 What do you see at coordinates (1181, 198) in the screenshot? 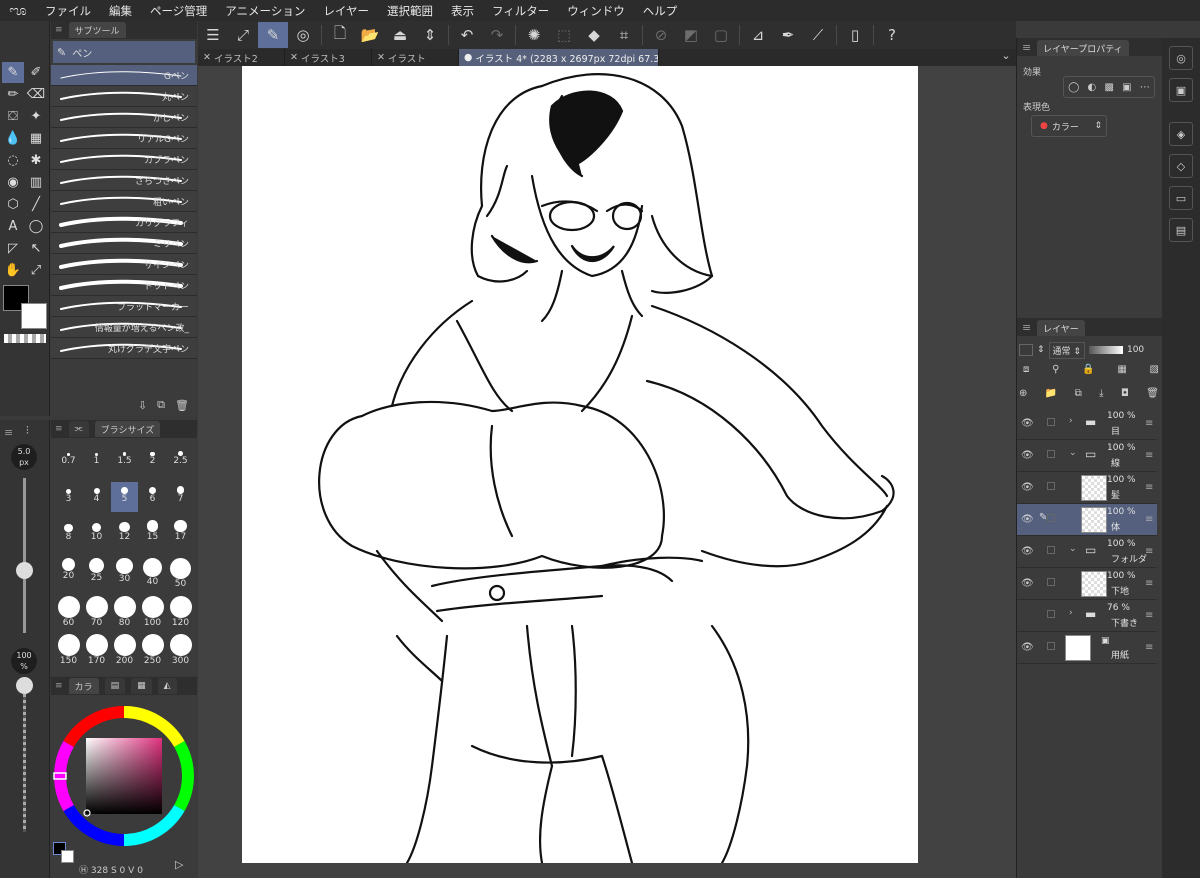
I see `material-icon: ▭` at bounding box center [1181, 198].